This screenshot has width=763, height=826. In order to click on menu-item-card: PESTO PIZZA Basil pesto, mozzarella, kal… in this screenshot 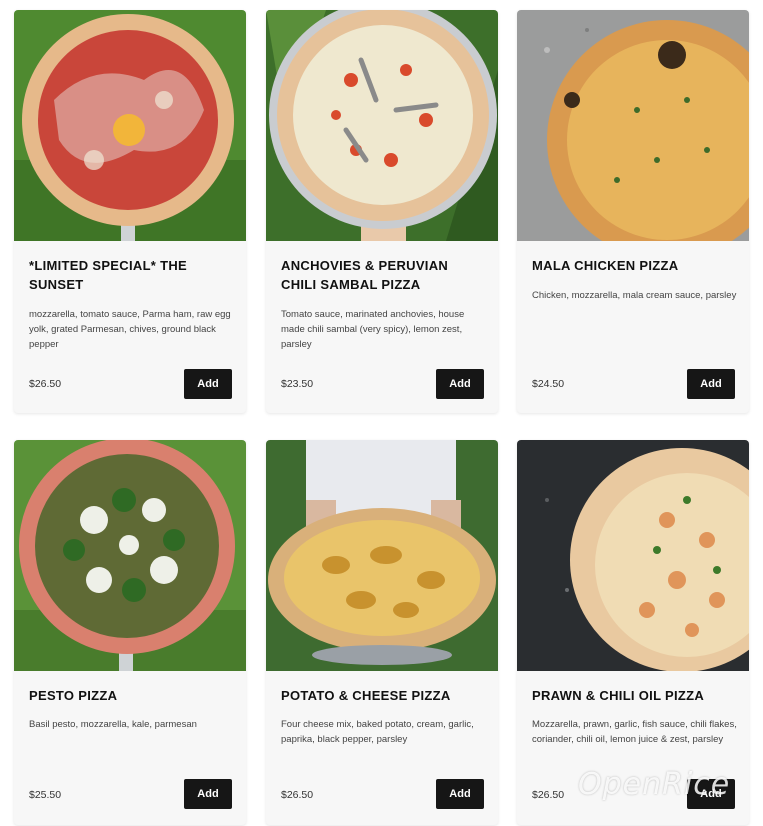, I will do `click(130, 632)`.